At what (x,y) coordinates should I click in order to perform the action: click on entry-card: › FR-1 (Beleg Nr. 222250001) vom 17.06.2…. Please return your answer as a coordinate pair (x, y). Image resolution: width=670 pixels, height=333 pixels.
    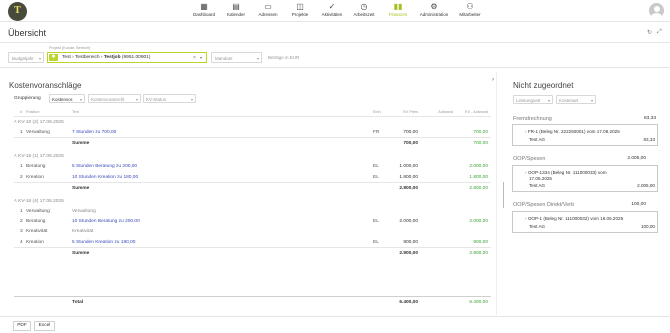
    Looking at the image, I should click on (585, 135).